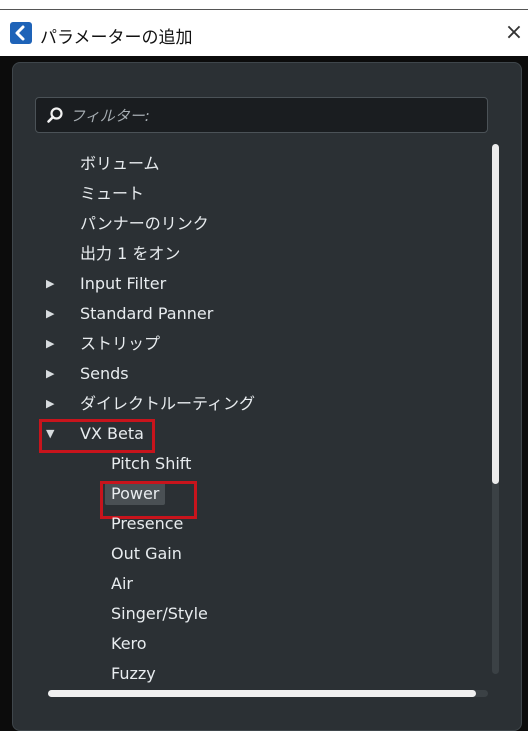 The width and height of the screenshot is (528, 731). Describe the element at coordinates (120, 343) in the screenshot. I see `tree-item-label: ストリップ` at that location.